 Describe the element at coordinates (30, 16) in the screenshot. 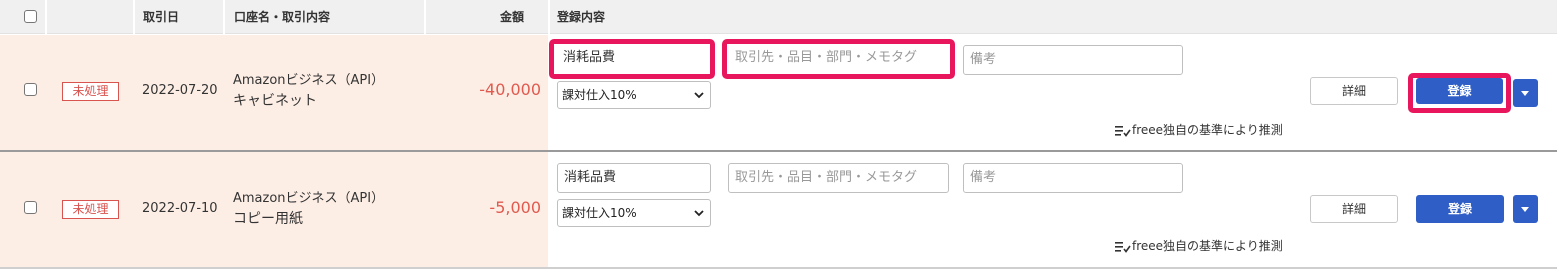

I see `select-all-checkbox` at that location.